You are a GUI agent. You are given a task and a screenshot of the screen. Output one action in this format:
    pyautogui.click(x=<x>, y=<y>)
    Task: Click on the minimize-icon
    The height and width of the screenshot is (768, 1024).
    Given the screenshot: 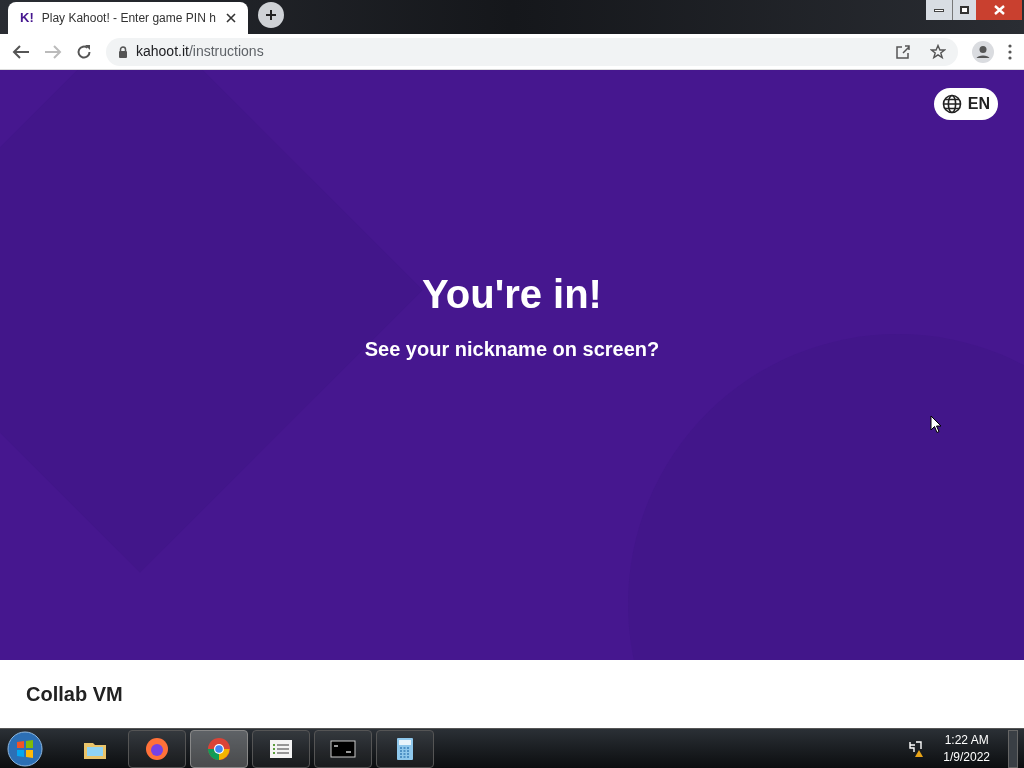 What is the action you would take?
    pyautogui.click(x=939, y=10)
    